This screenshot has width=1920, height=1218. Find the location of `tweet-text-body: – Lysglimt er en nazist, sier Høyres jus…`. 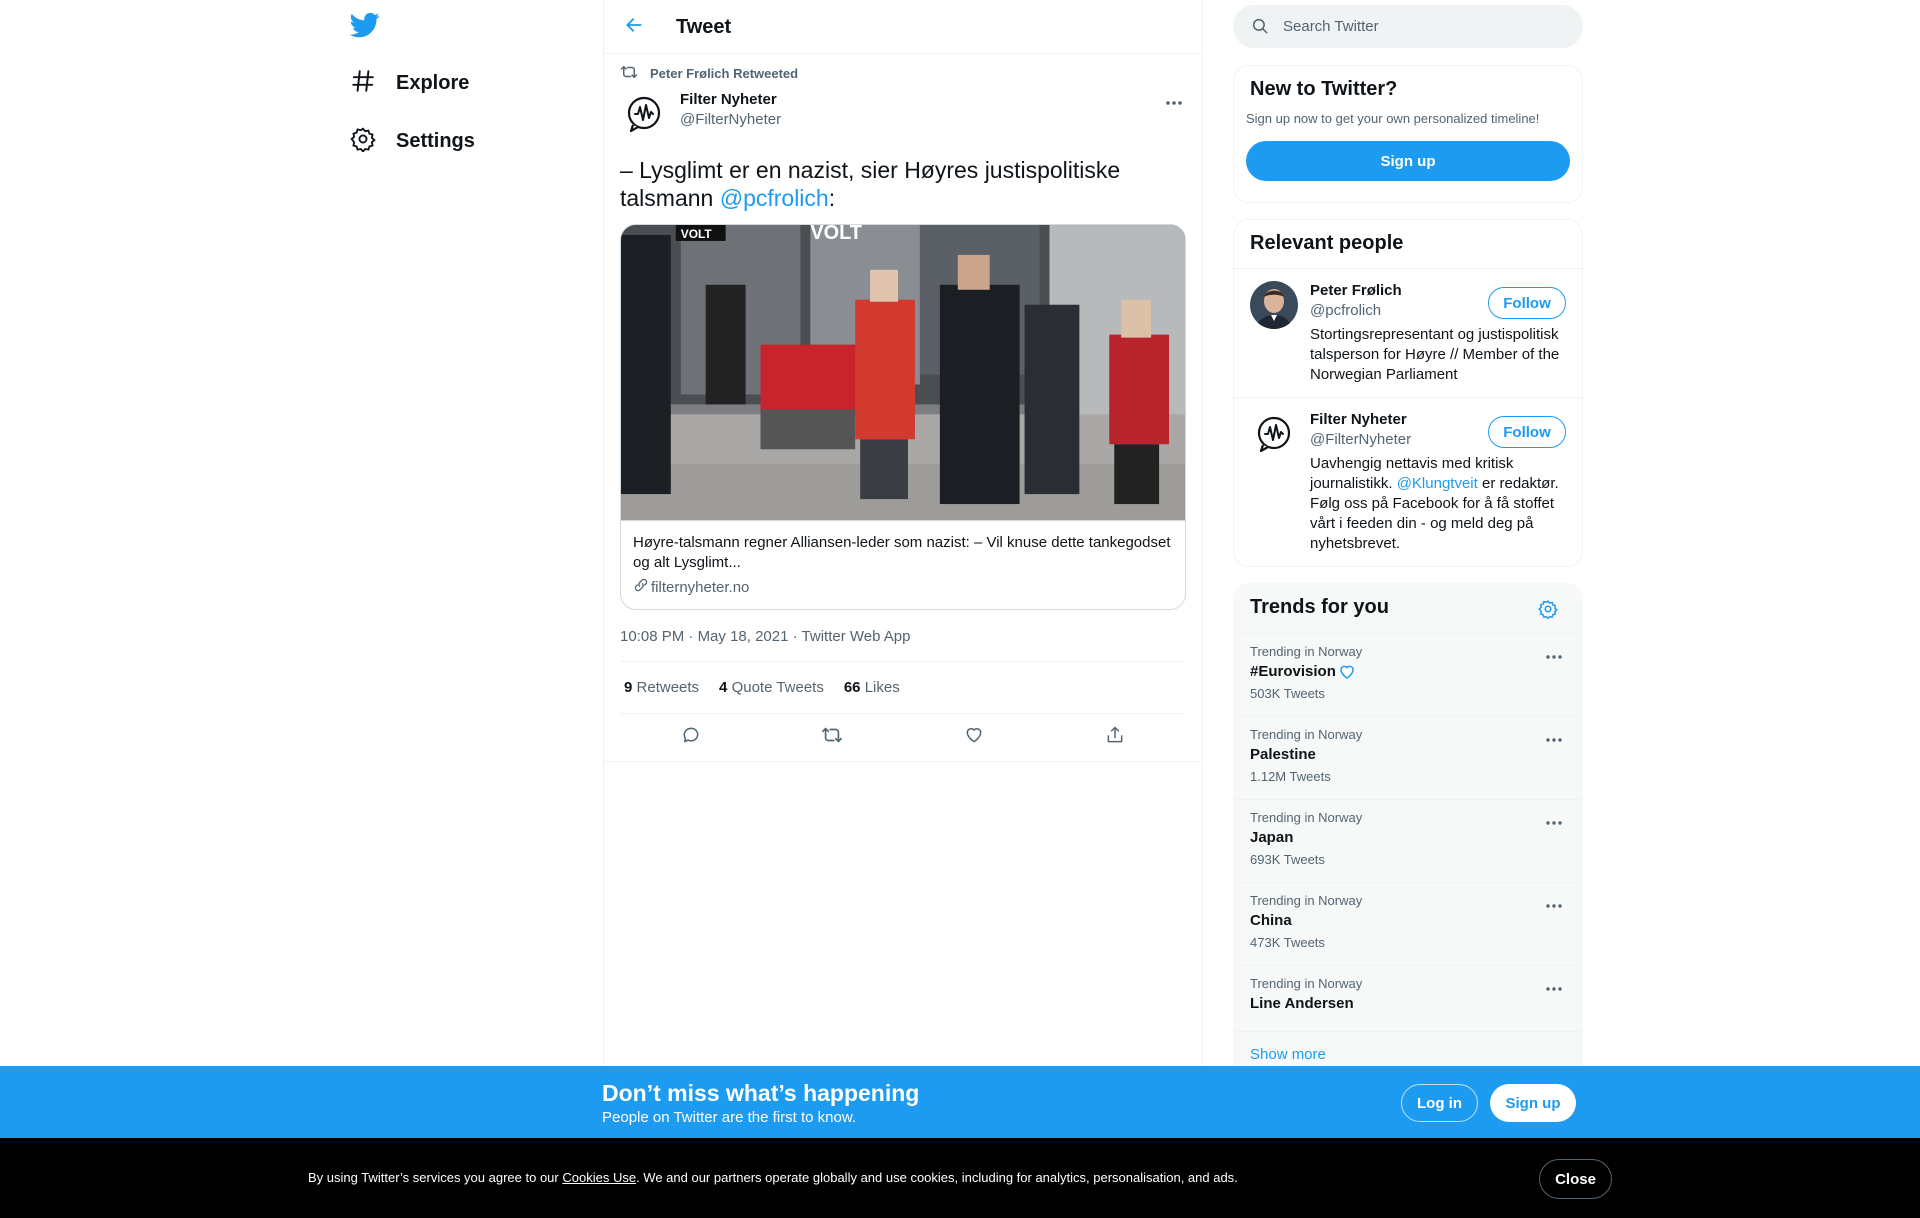

tweet-text-body: – Lysglimt er en nazist, sier Høyres jus… is located at coordinates (870, 184).